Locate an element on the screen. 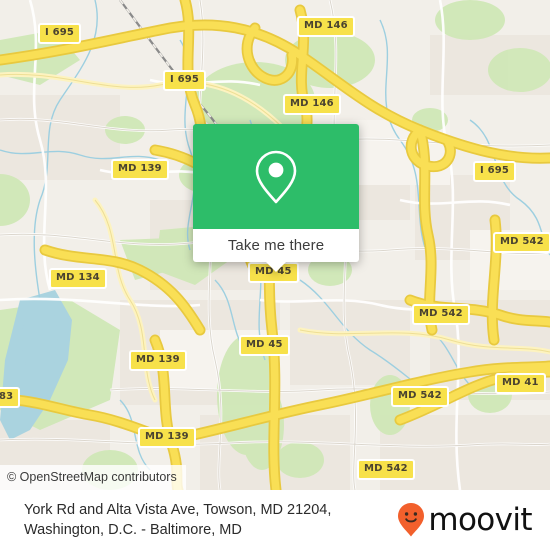 Image resolution: width=550 pixels, height=550 pixels. popup-header is located at coordinates (276, 176).